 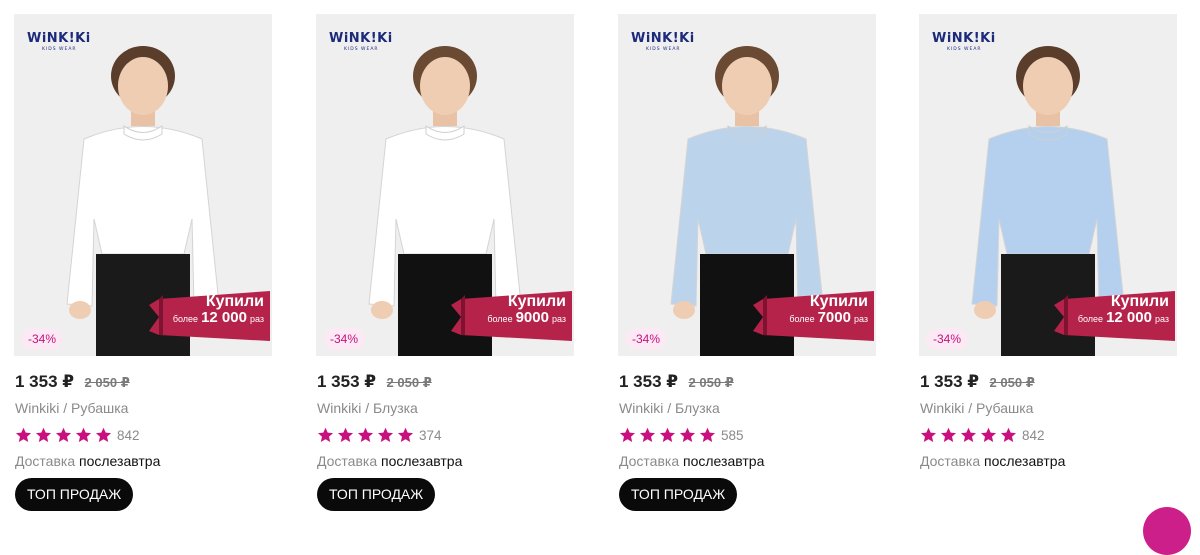 What do you see at coordinates (430, 435) in the screenshot?
I see `review-count: 374` at bounding box center [430, 435].